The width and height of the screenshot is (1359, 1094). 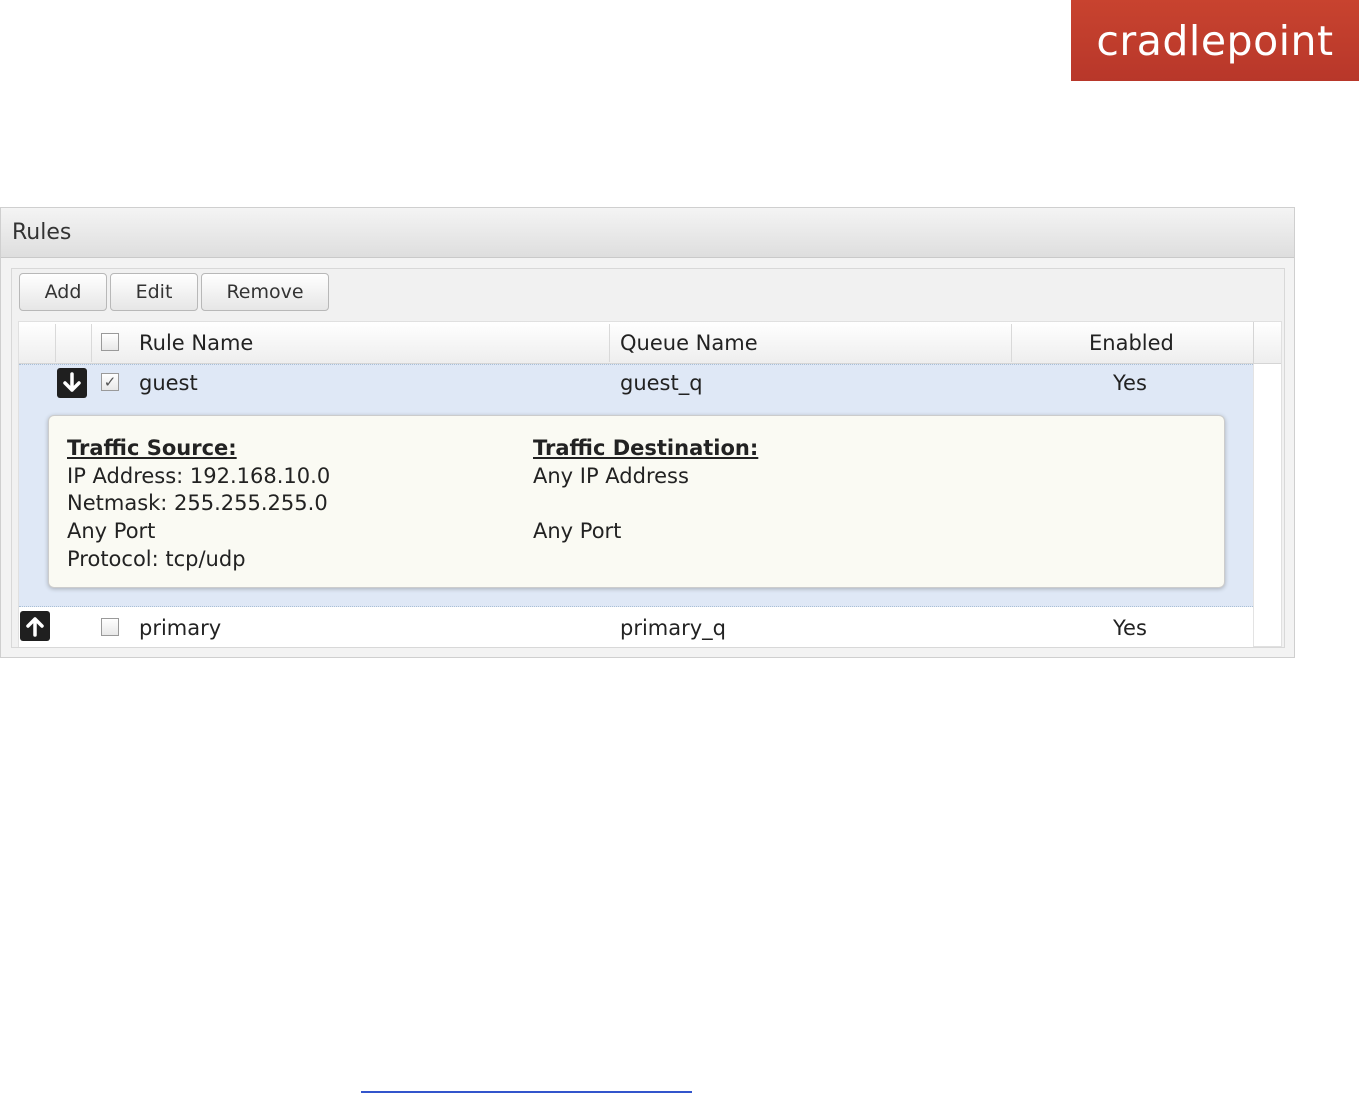 What do you see at coordinates (526, 1092) in the screenshot?
I see `hyperlink-underline` at bounding box center [526, 1092].